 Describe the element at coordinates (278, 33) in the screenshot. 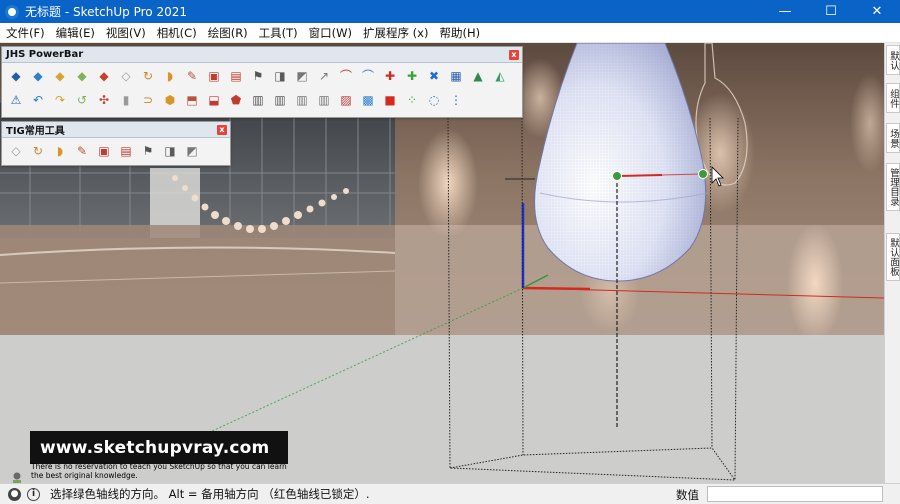

I see `menu-tools: 工具(T)` at that location.